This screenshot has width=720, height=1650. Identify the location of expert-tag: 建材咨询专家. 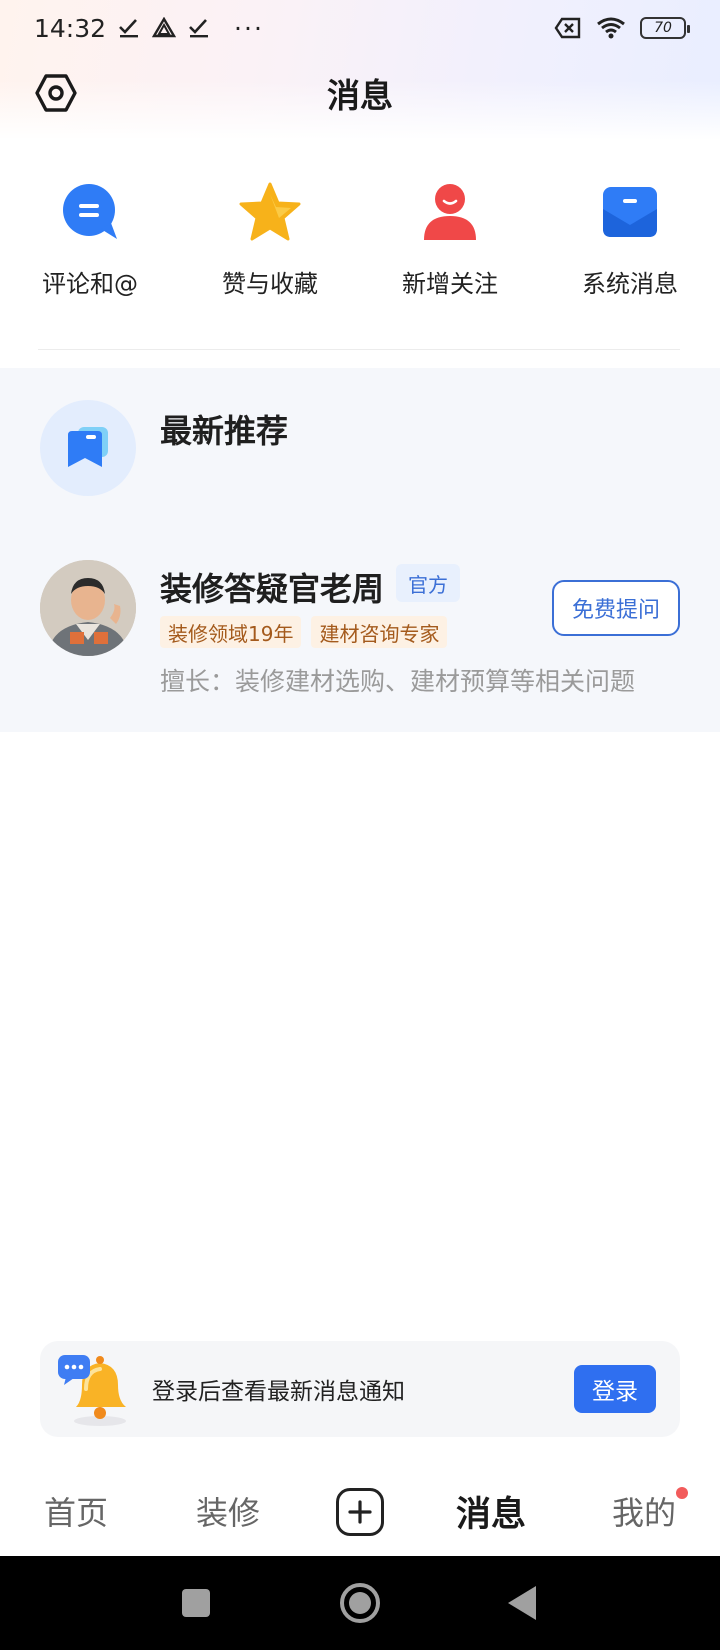
(379, 632).